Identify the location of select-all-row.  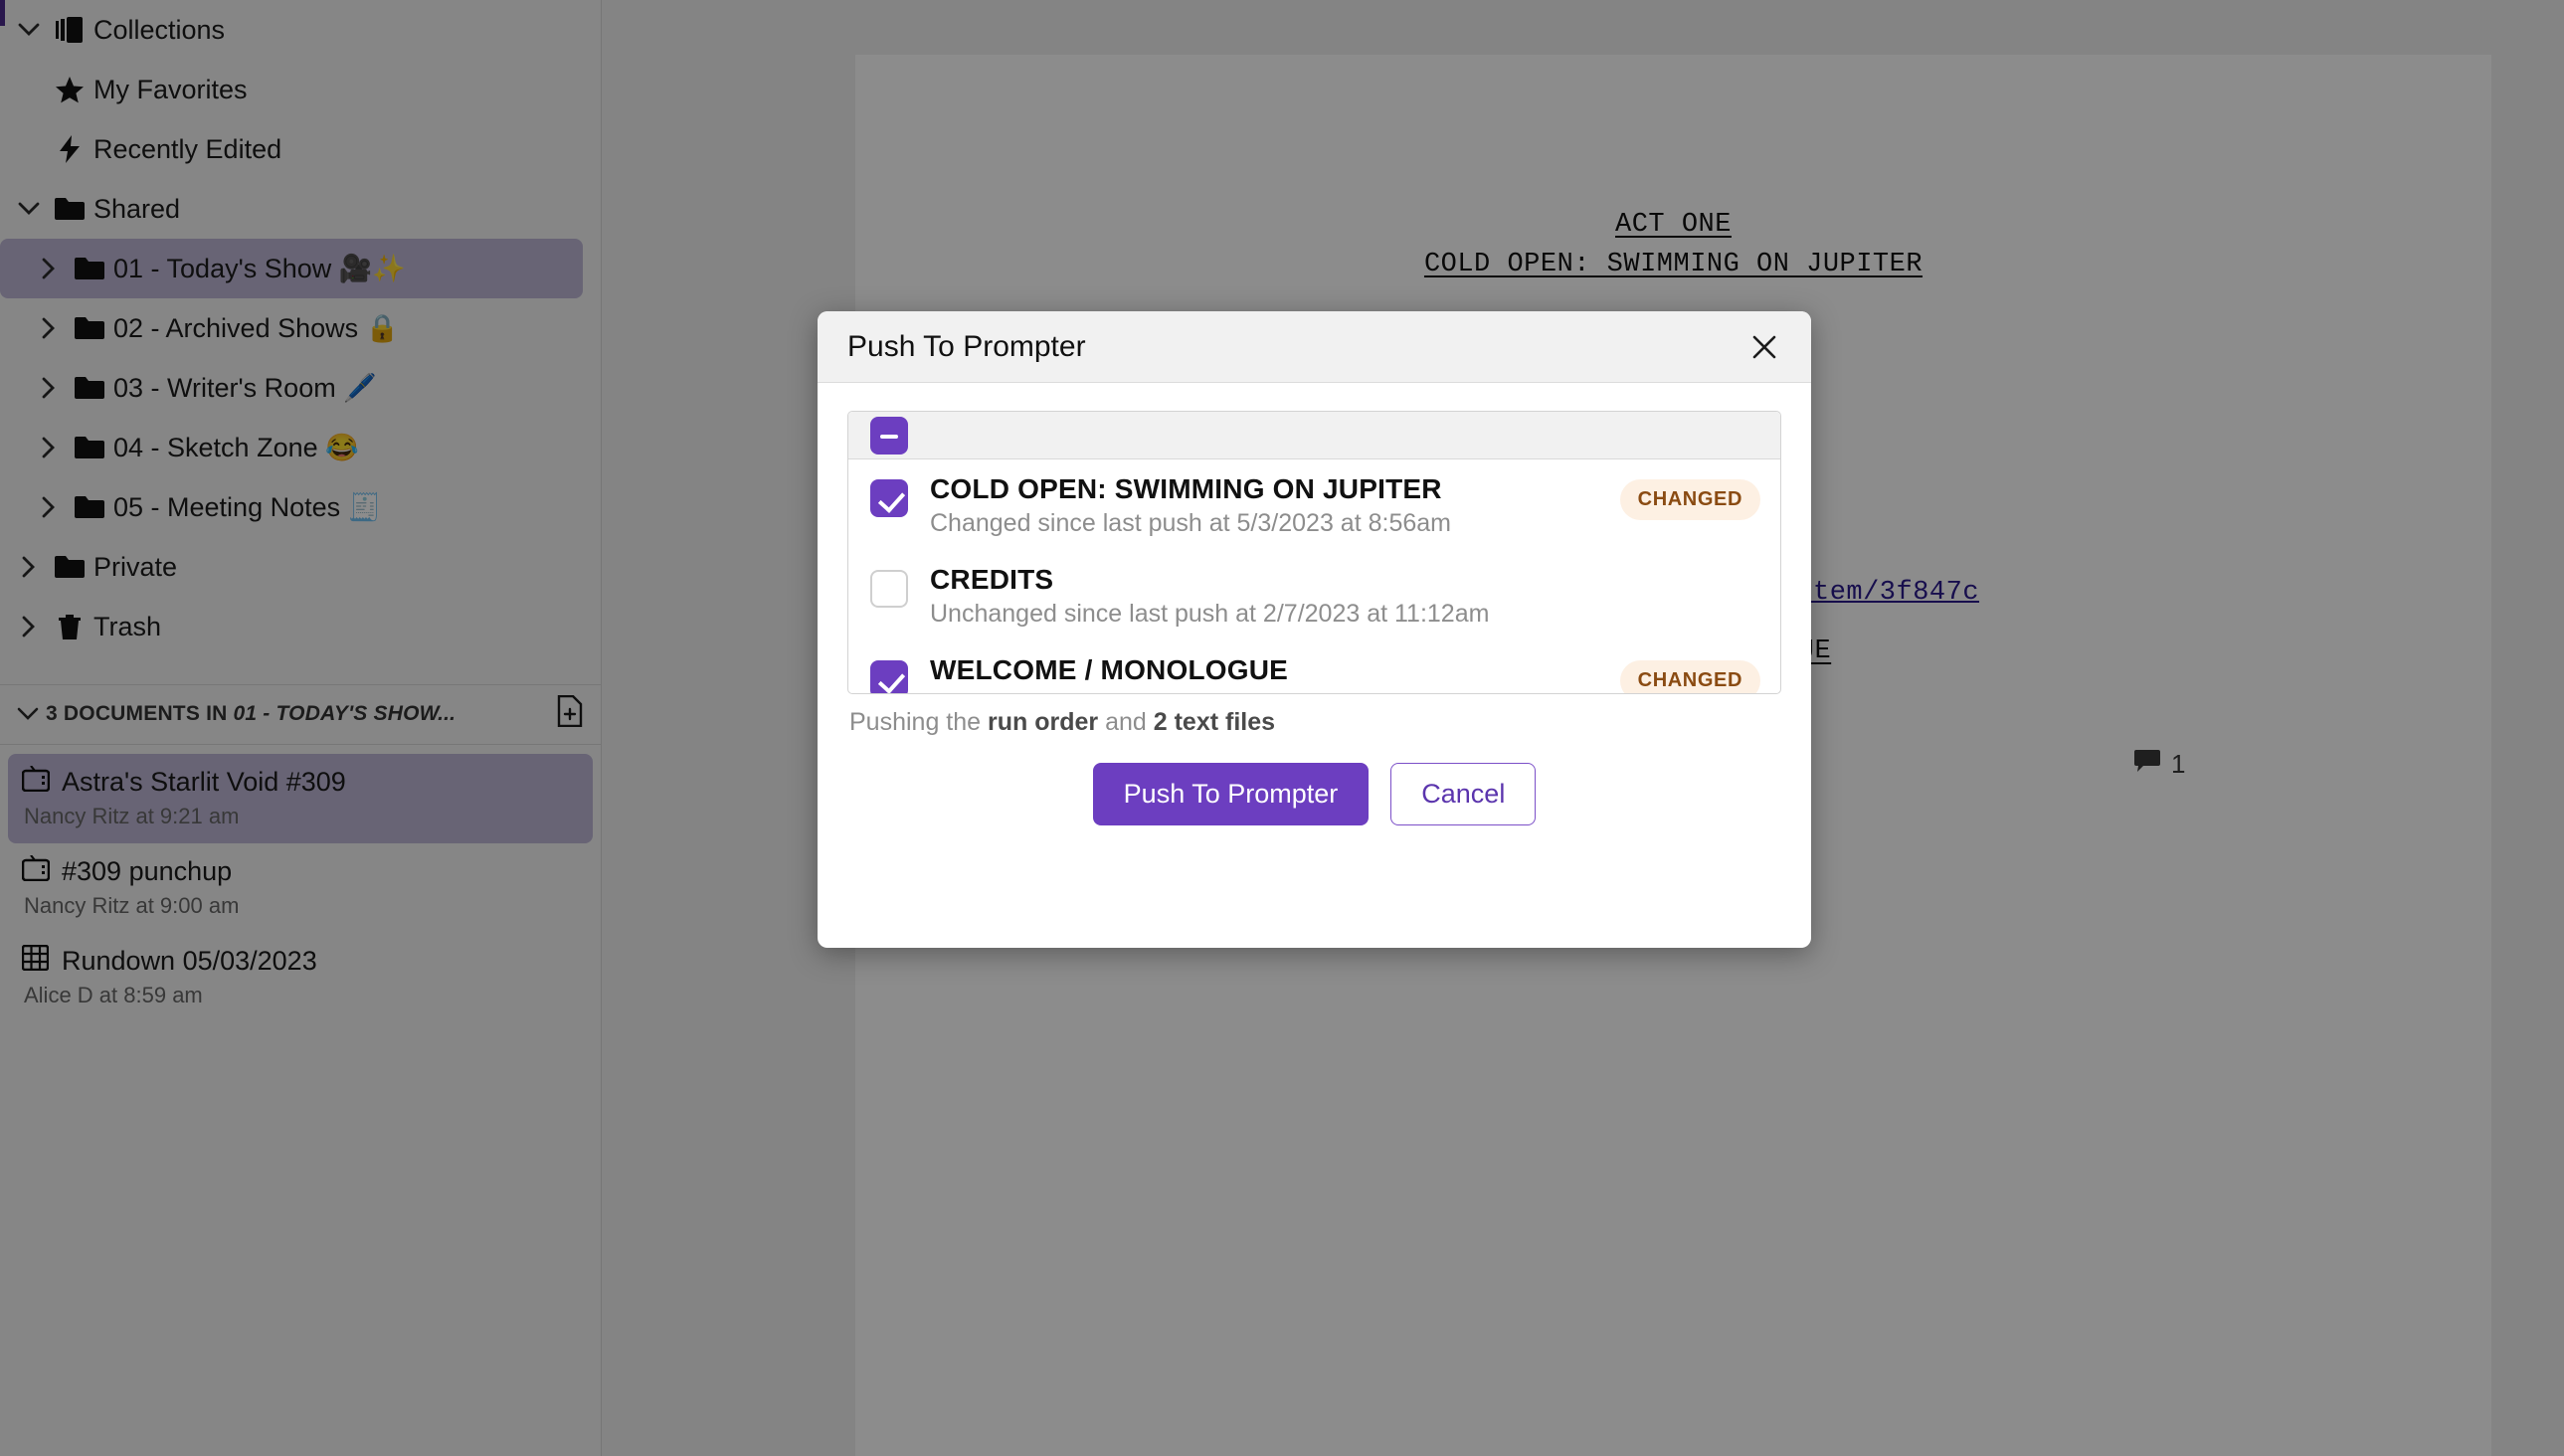
(1314, 435).